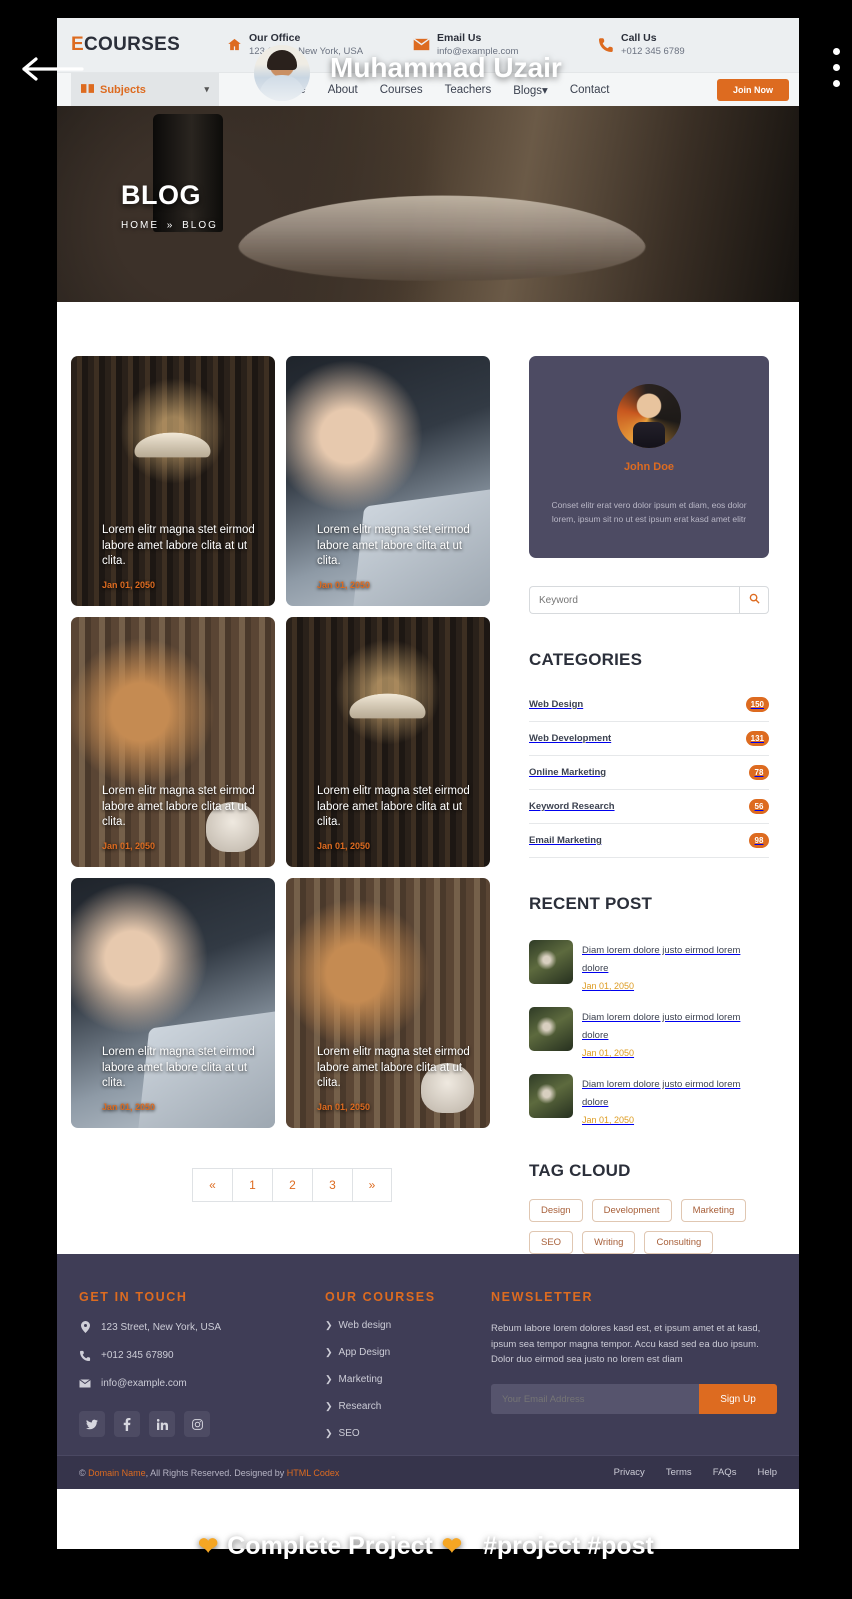  Describe the element at coordinates (692, 45) in the screenshot. I see `contact-phone: Call Us +012 345 6789` at that location.